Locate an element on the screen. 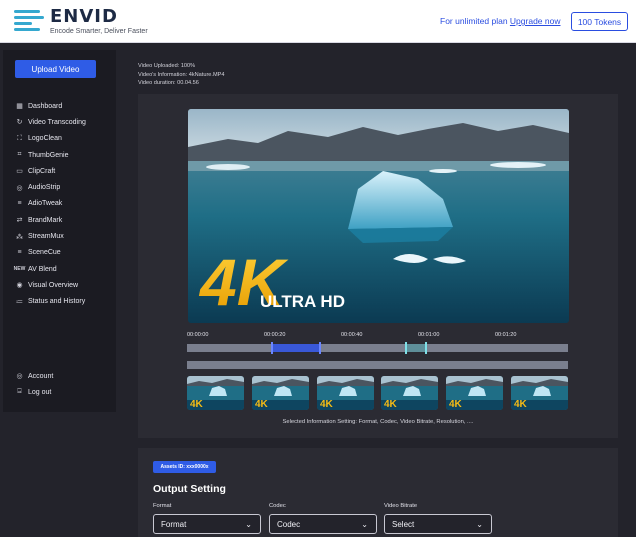 This screenshot has width=636, height=537. sidebar-item-adiotweak: ≡ AdioTweak is located at coordinates (50, 204).